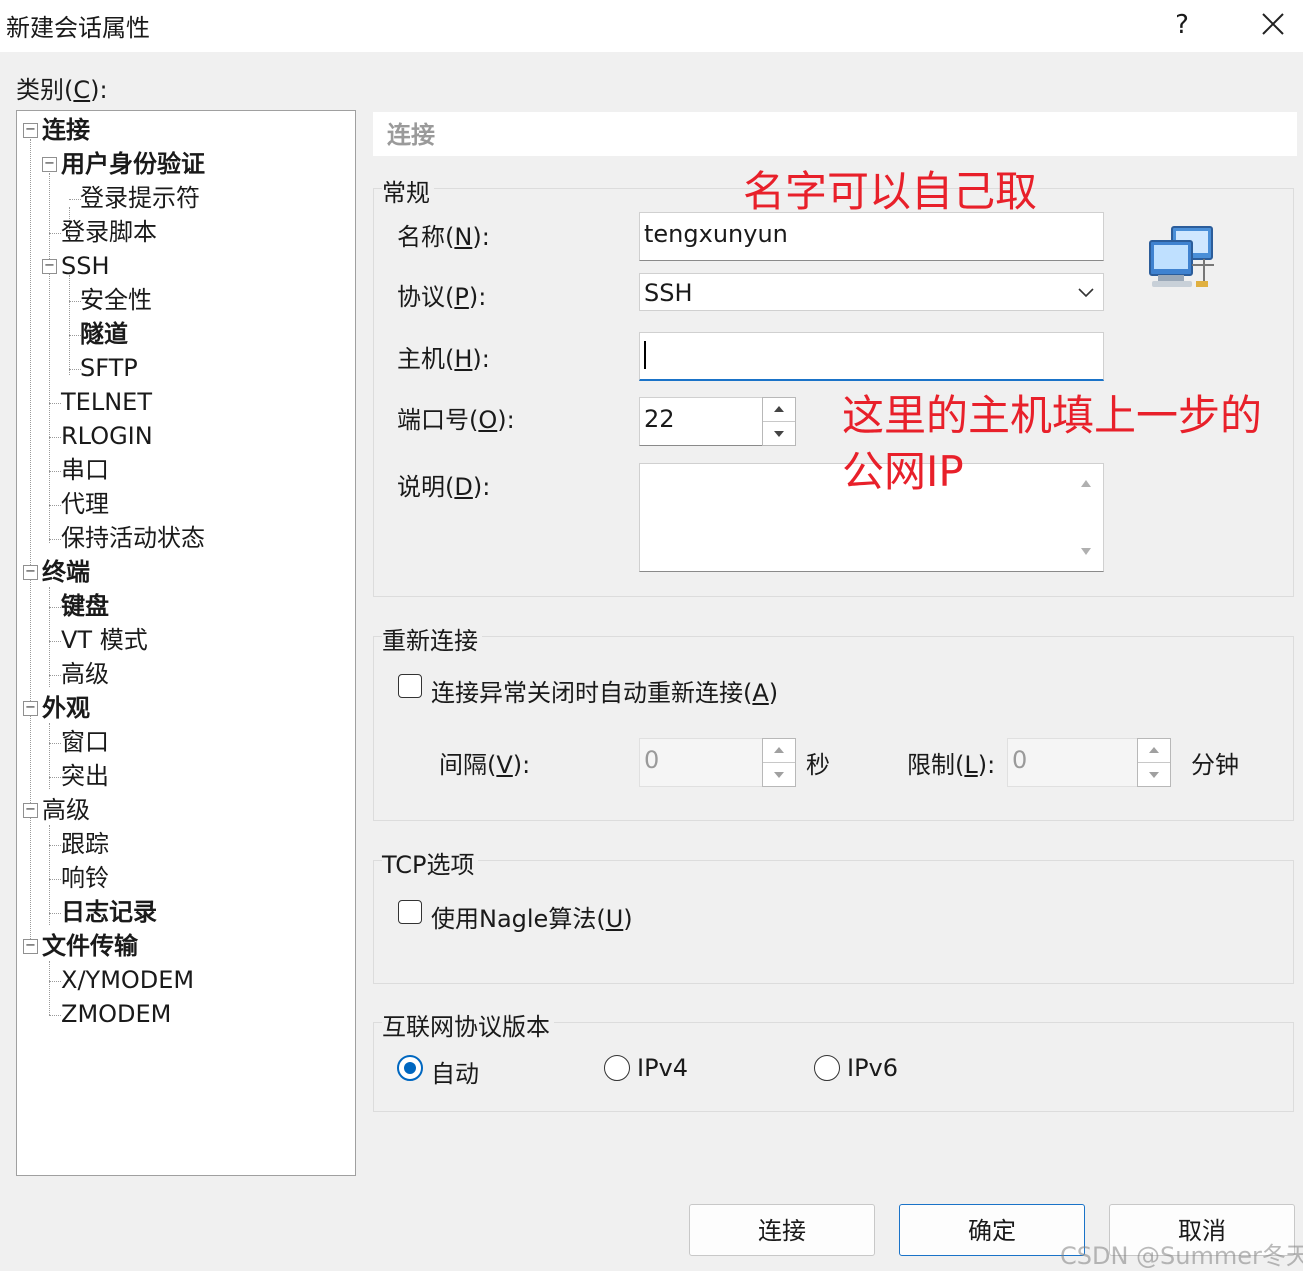 The height and width of the screenshot is (1271, 1303). Describe the element at coordinates (85, 742) in the screenshot. I see `tree-item-window: 窗口` at that location.